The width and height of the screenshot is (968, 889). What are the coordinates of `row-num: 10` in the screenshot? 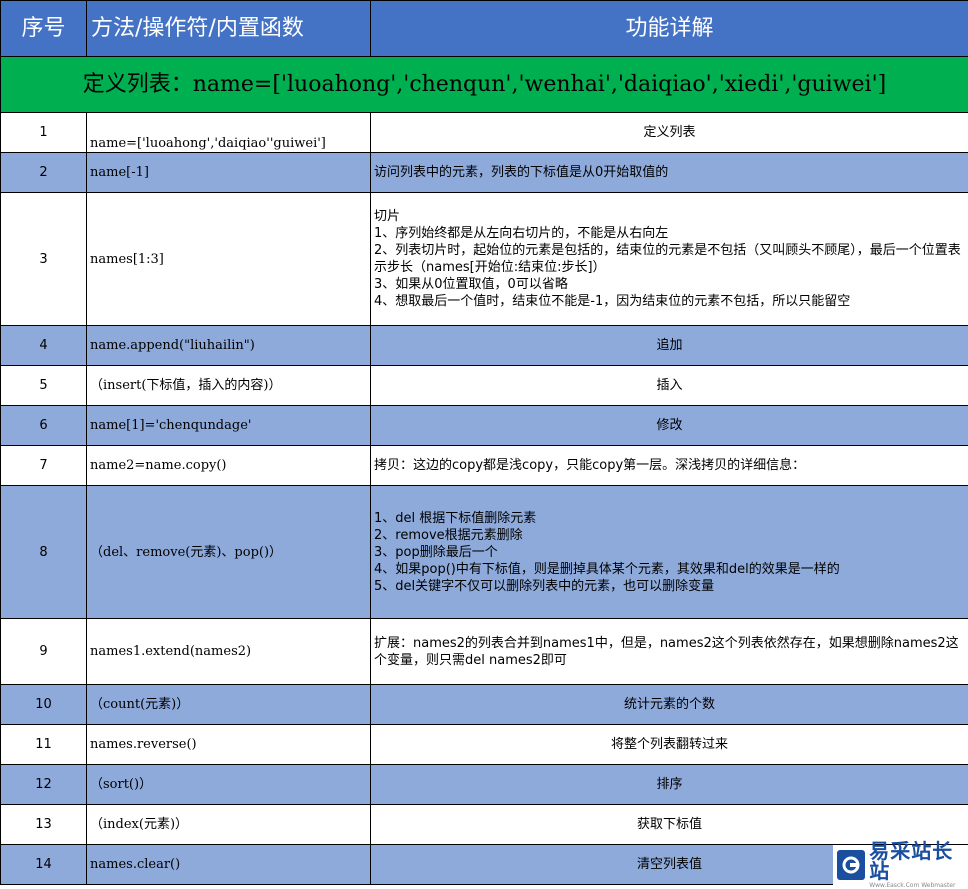 It's located at (44, 705).